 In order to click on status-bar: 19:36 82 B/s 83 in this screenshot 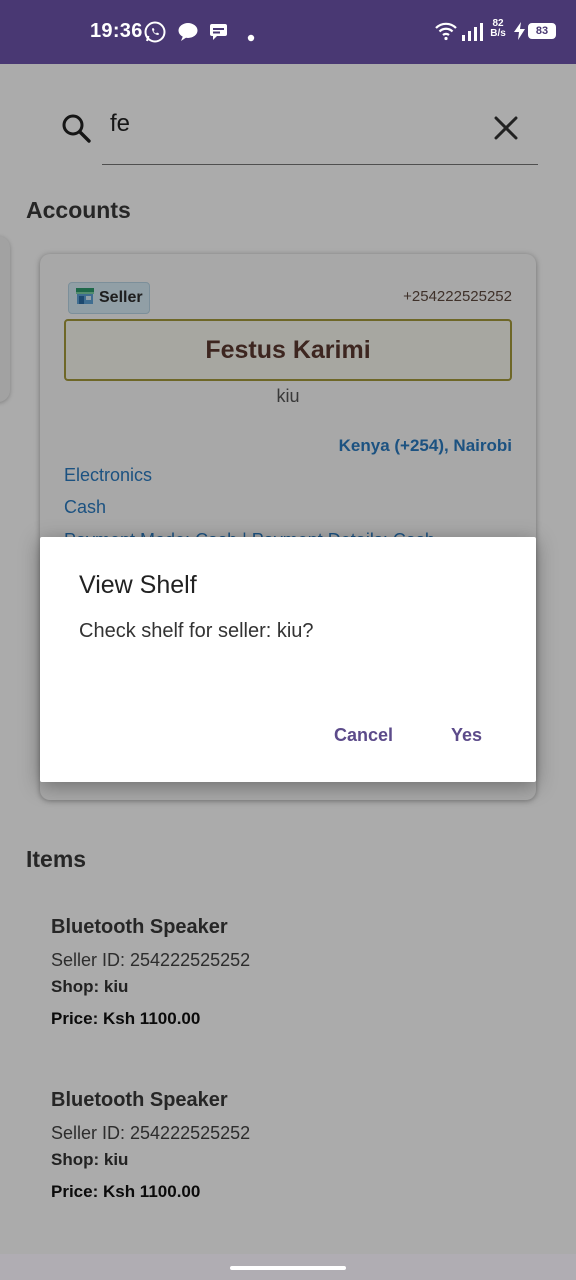, I will do `click(288, 32)`.